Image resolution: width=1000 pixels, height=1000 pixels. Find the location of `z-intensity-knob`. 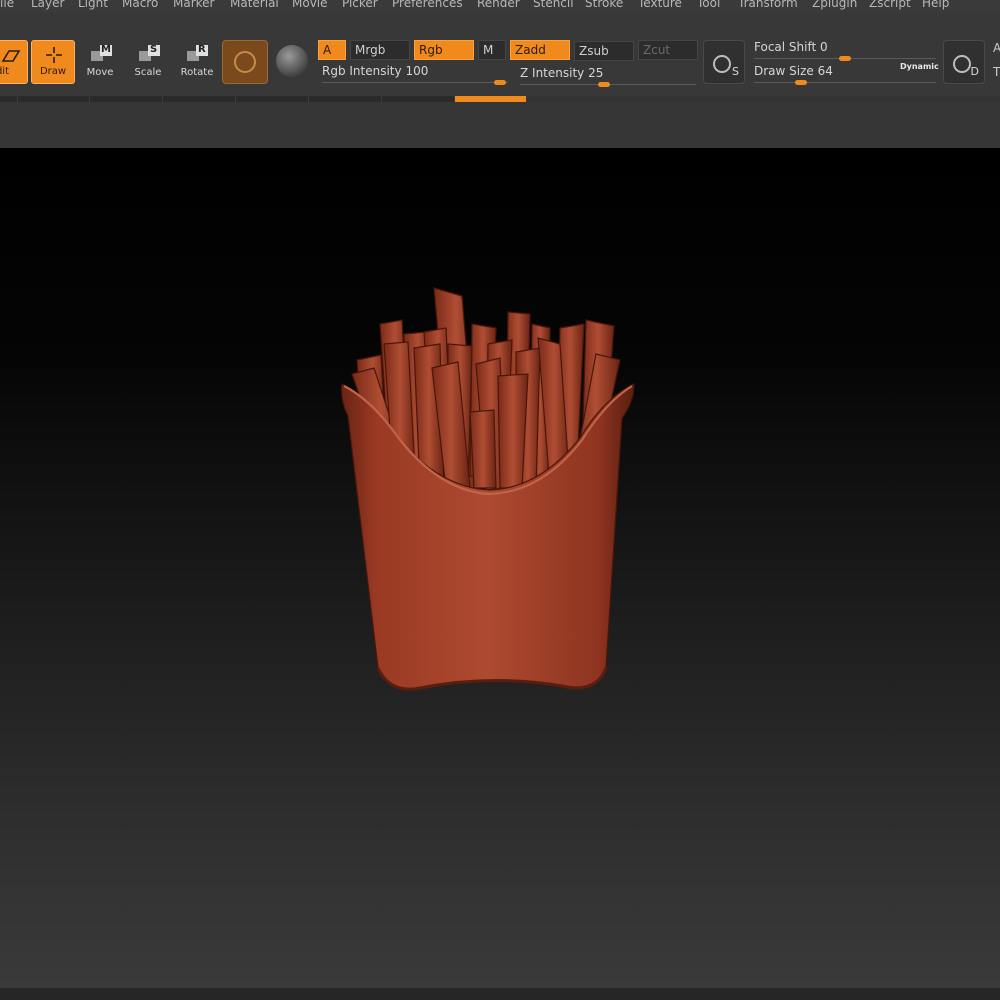

z-intensity-knob is located at coordinates (604, 84).